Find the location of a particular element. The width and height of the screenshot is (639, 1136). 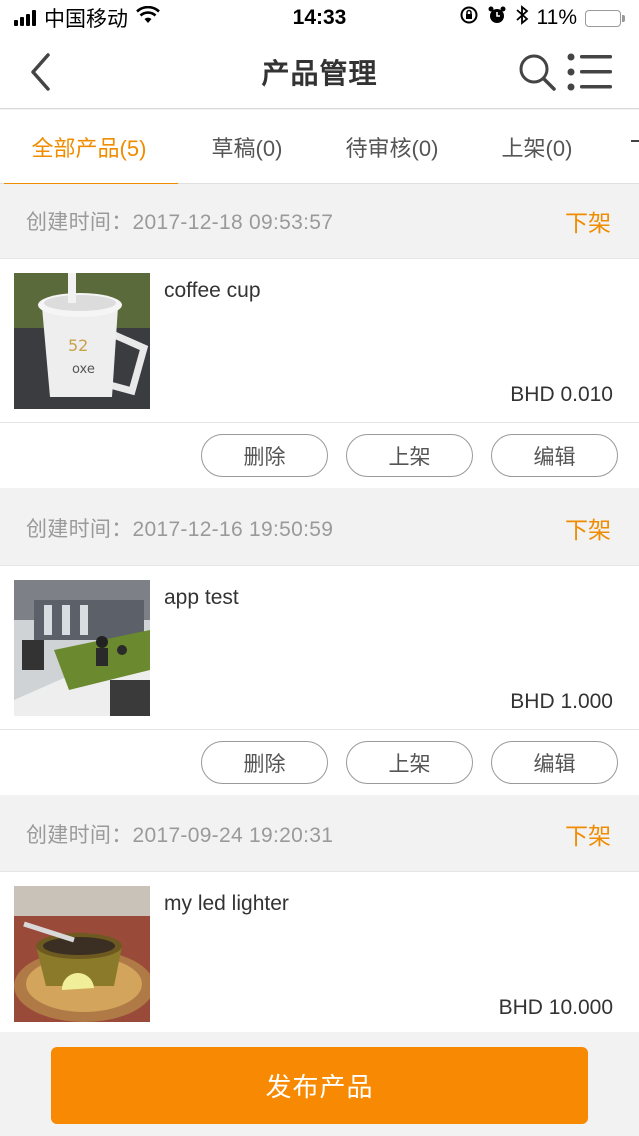

coffee-cup-photo: 52 oxe is located at coordinates (82, 341).